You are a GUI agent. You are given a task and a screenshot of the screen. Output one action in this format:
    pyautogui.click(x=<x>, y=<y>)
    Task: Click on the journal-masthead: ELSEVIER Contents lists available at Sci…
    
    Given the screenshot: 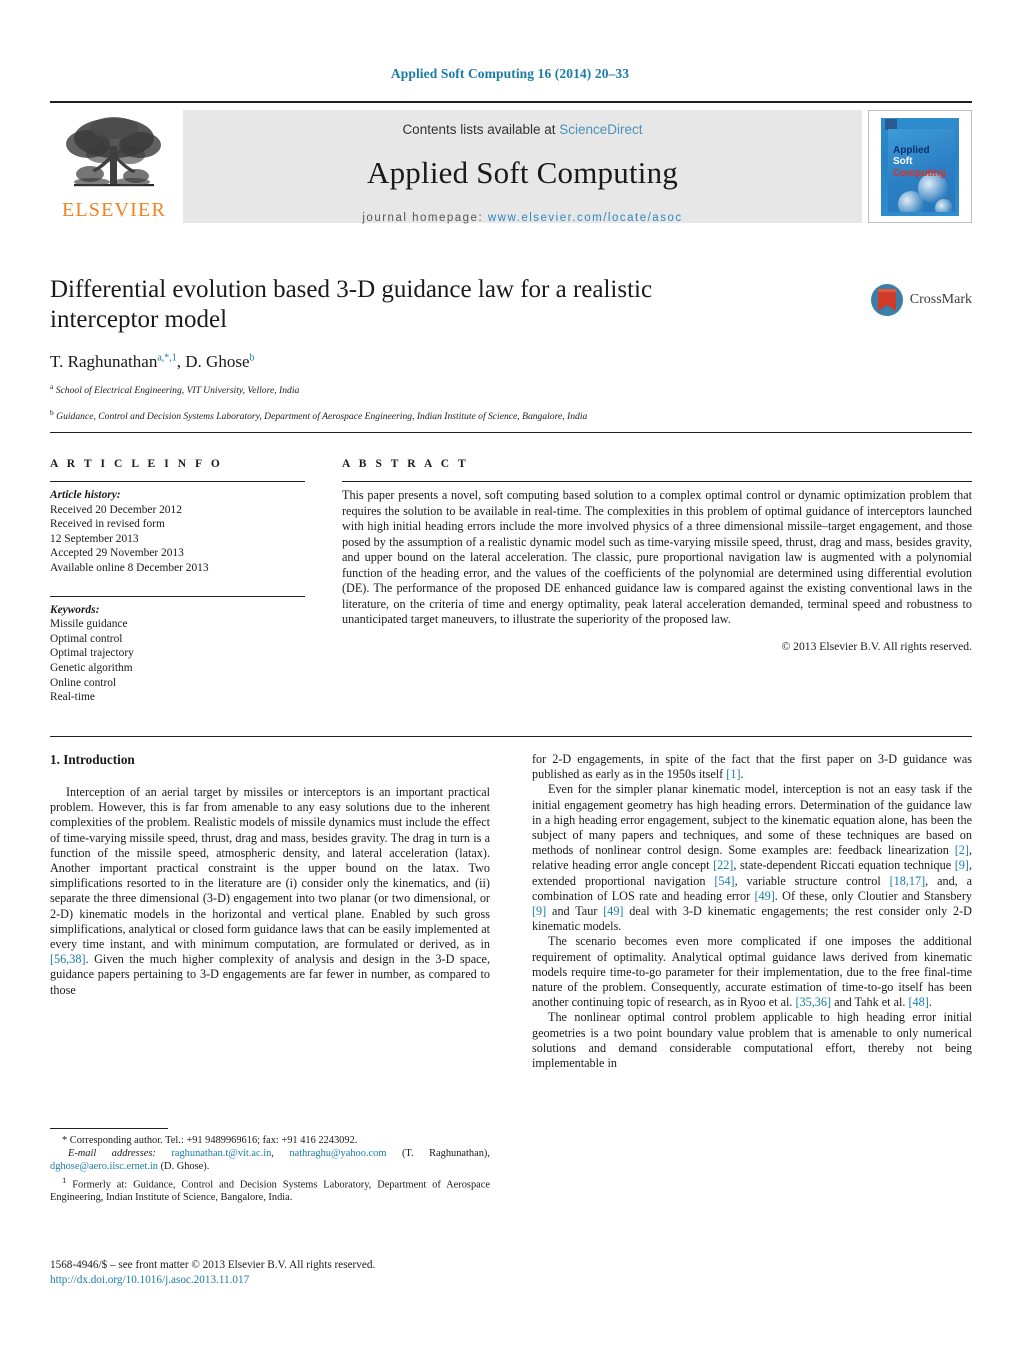 What is the action you would take?
    pyautogui.click(x=511, y=162)
    